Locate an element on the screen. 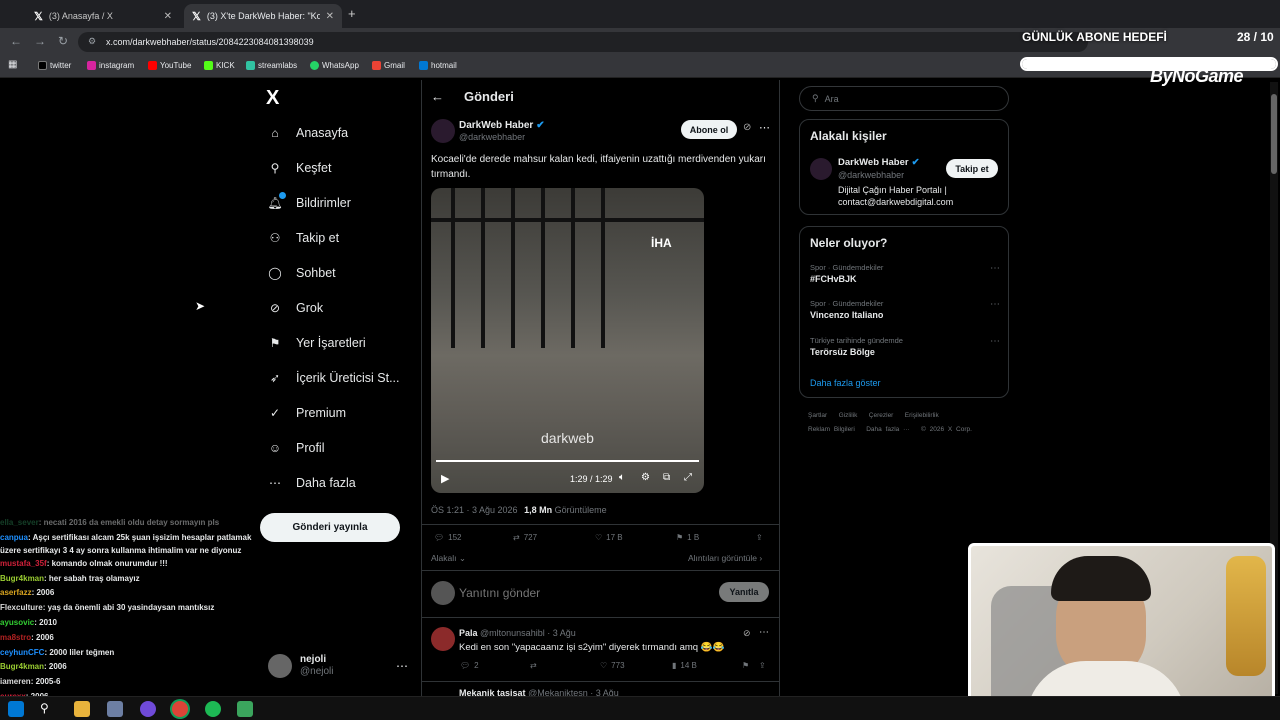 The height and width of the screenshot is (720, 1280). pip-icon: ⧉ is located at coordinates (666, 477).